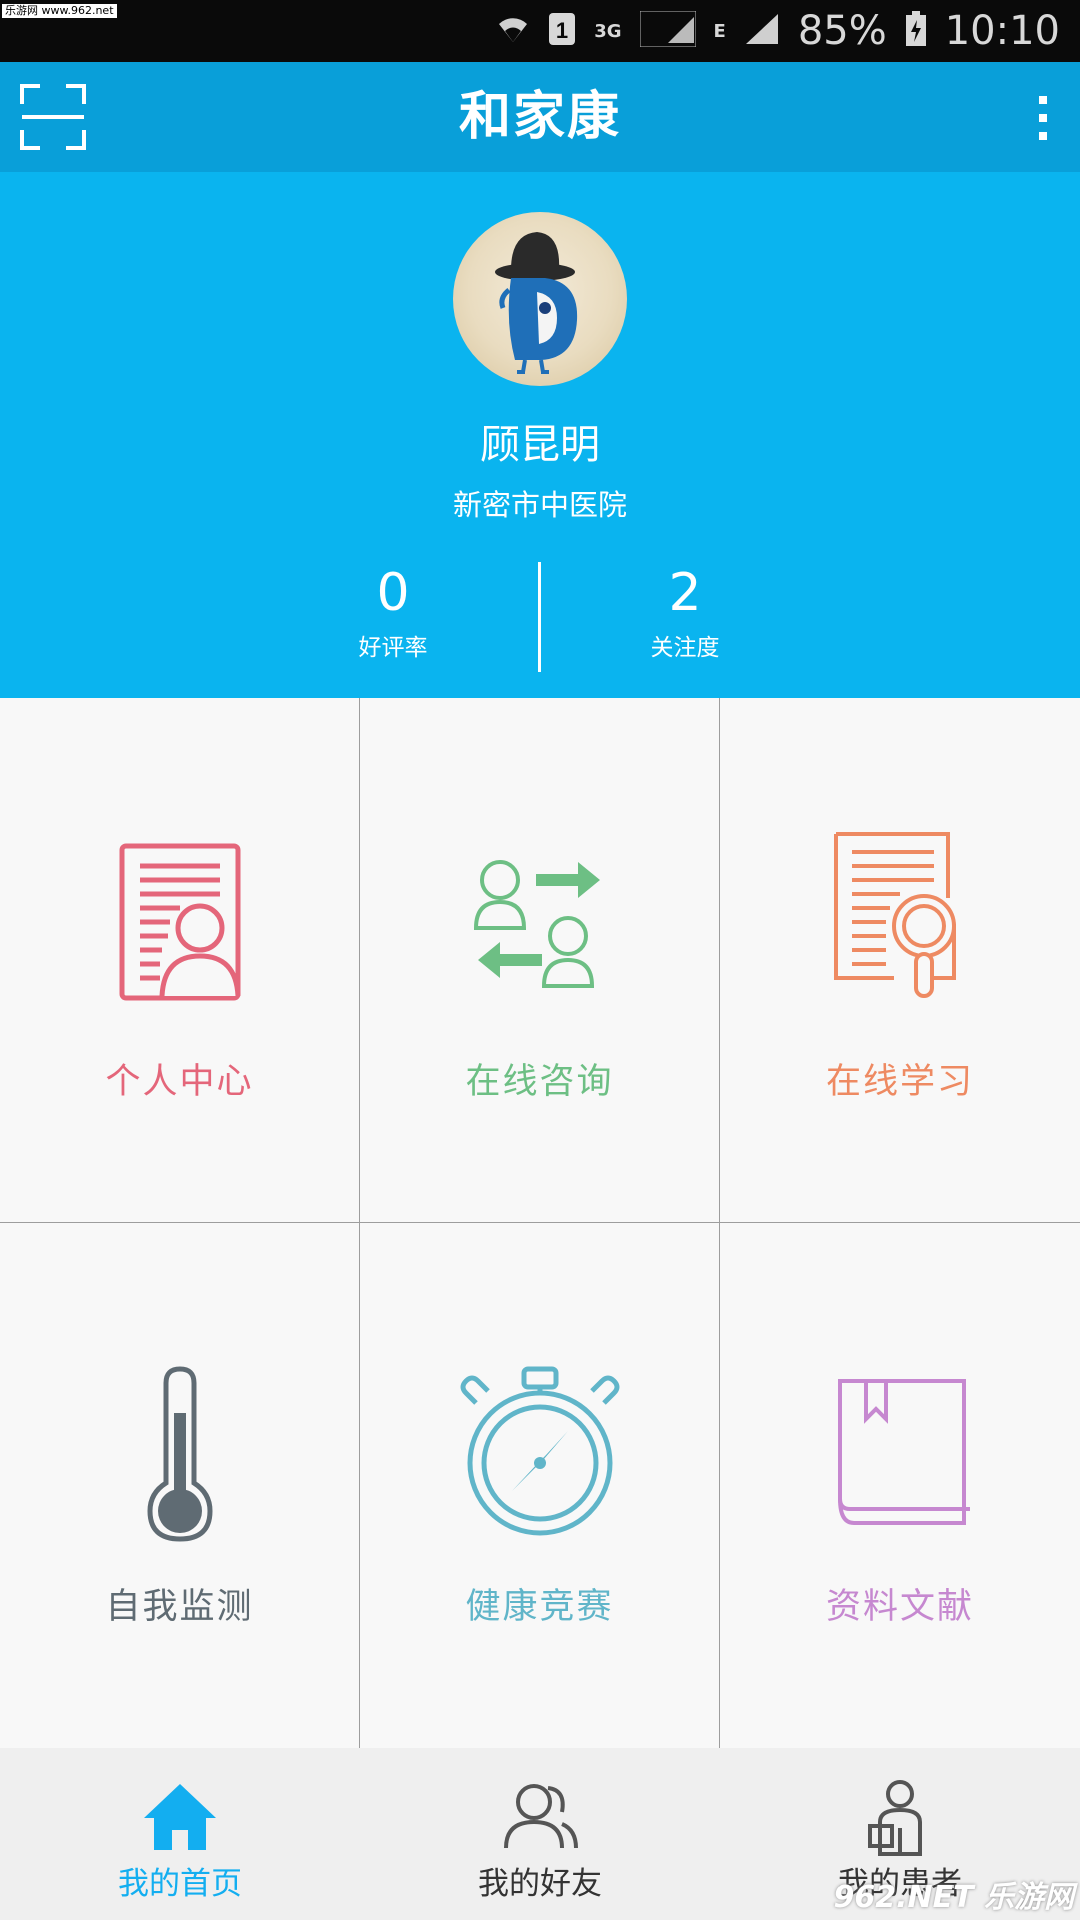  Describe the element at coordinates (180, 1884) in the screenshot. I see `tab-home-label: 我的首页` at that location.